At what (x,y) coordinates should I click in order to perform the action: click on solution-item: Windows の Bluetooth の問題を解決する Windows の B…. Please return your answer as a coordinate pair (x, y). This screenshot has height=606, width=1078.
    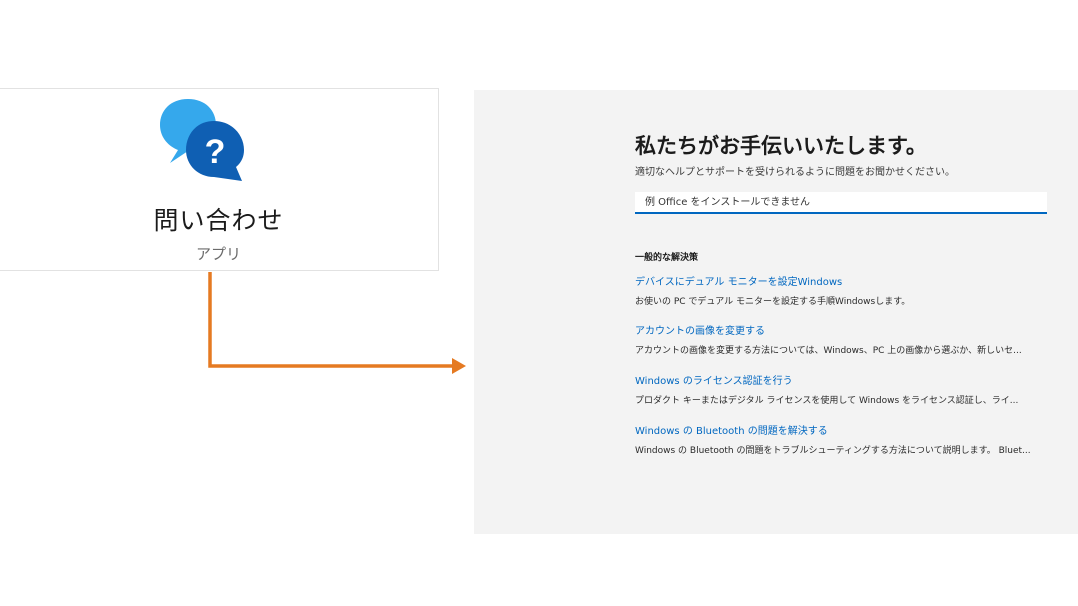
    Looking at the image, I should click on (845, 439).